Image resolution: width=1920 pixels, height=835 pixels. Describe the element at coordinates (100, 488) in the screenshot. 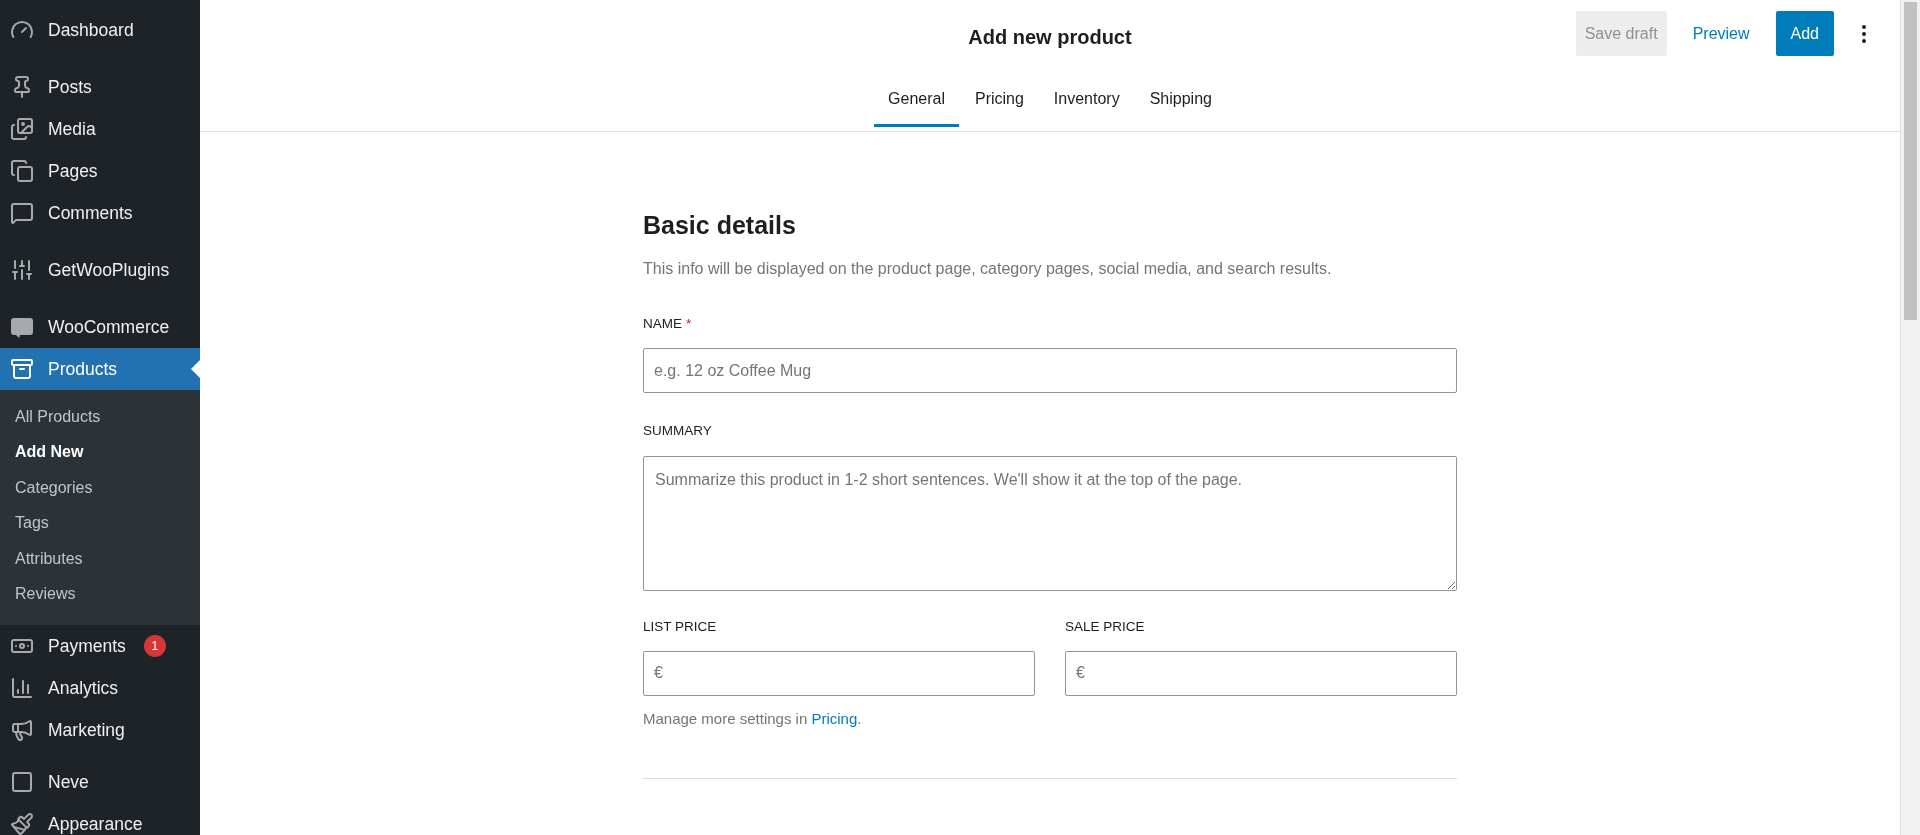

I see `submenu-item: Categories` at that location.